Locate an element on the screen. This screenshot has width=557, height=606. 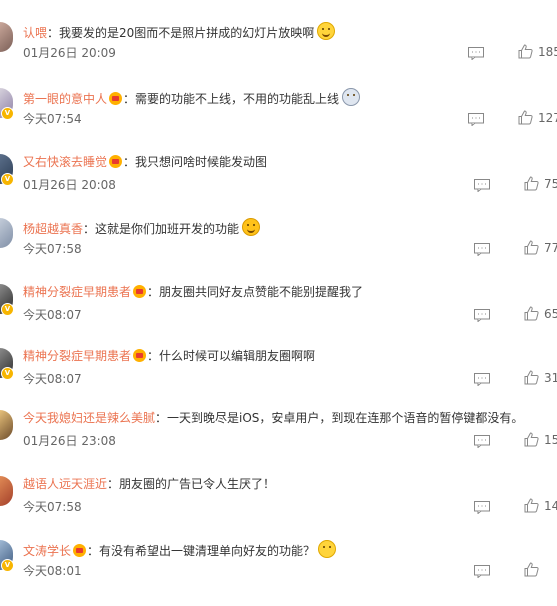
comment-line: 精神分裂症早期患者 ：朋友圈共同好友点赞能不能别提醒我了 is located at coordinates (193, 292).